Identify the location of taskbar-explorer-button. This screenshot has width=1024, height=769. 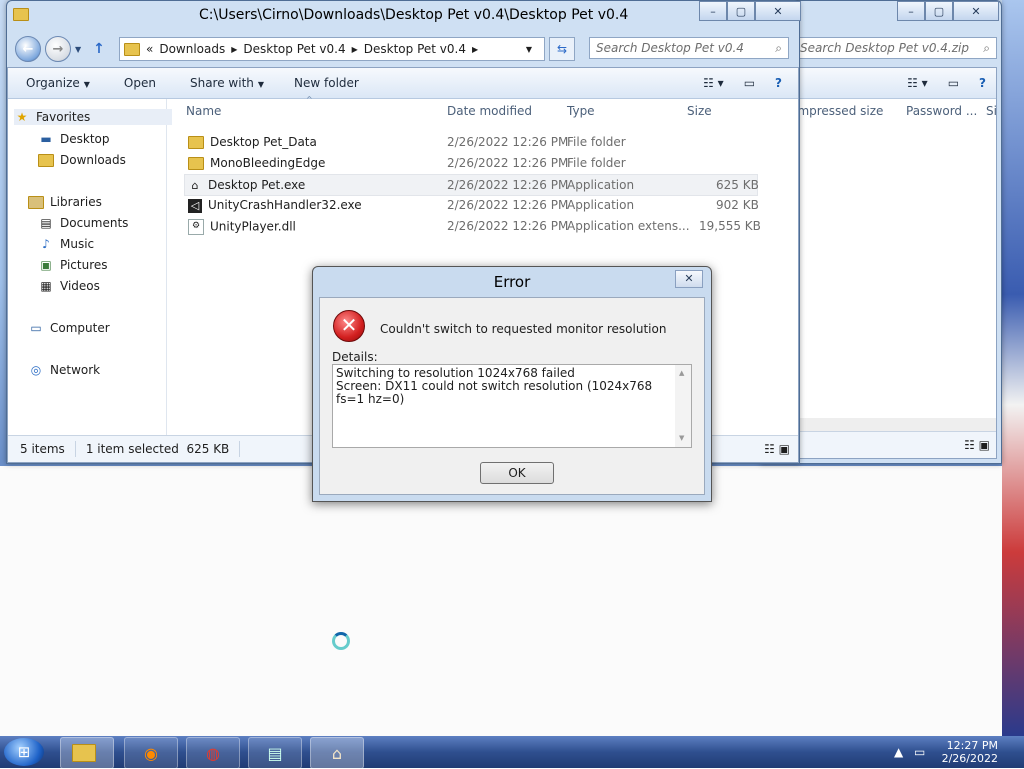
(87, 753).